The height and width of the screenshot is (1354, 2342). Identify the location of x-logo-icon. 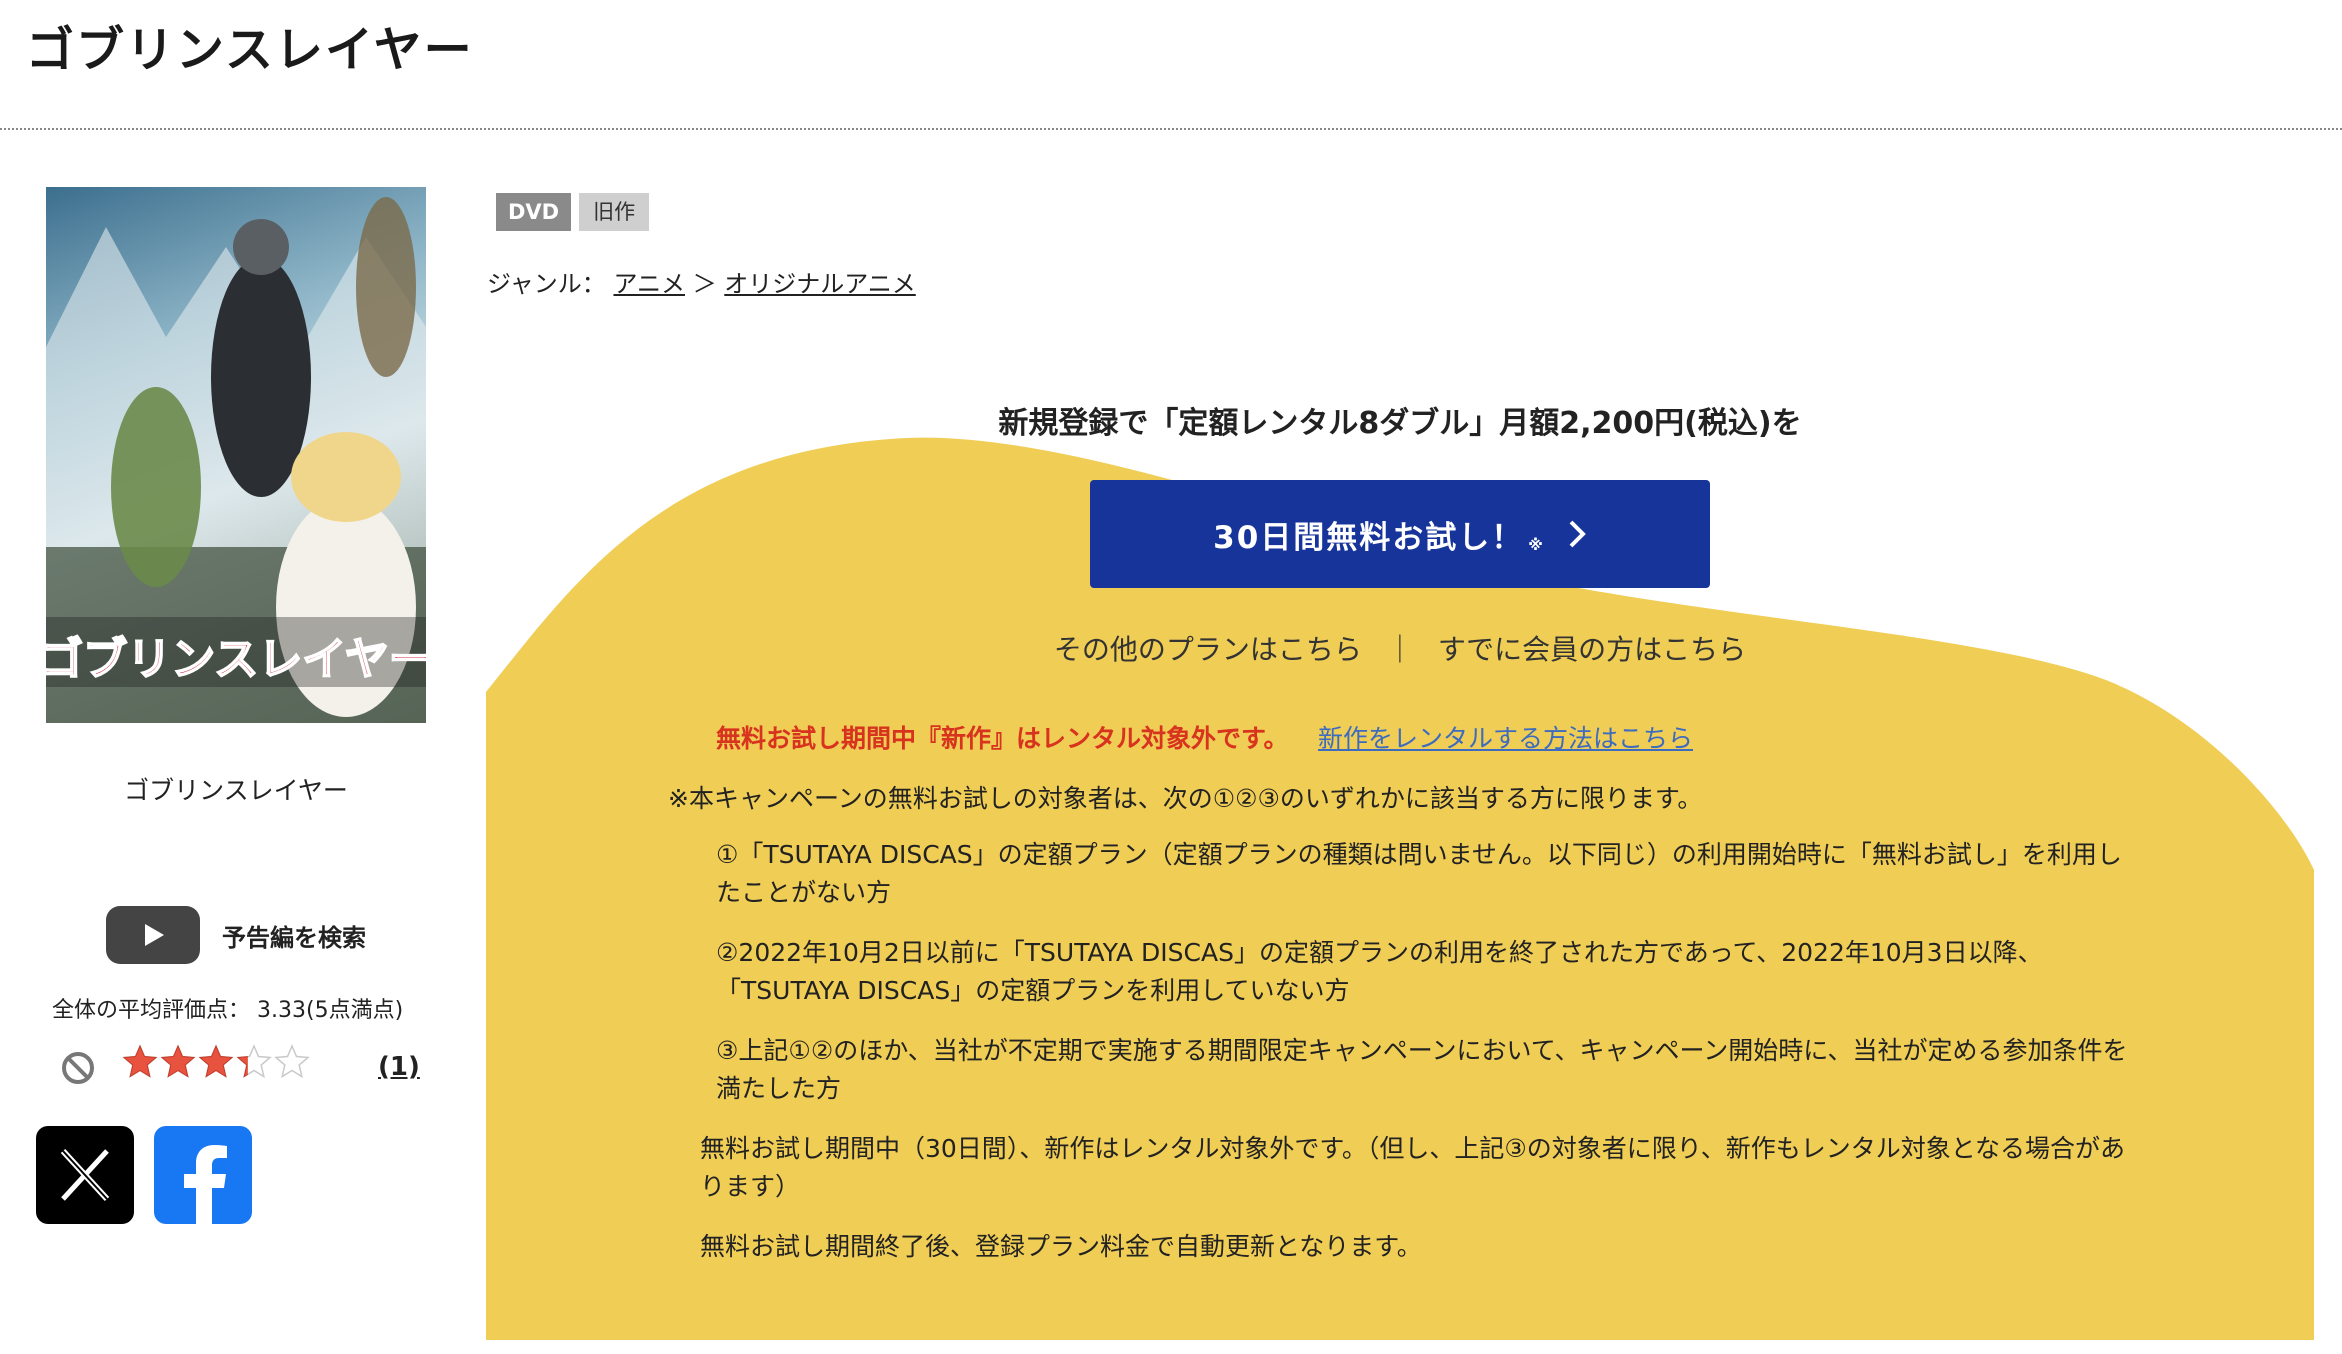
(85, 1175).